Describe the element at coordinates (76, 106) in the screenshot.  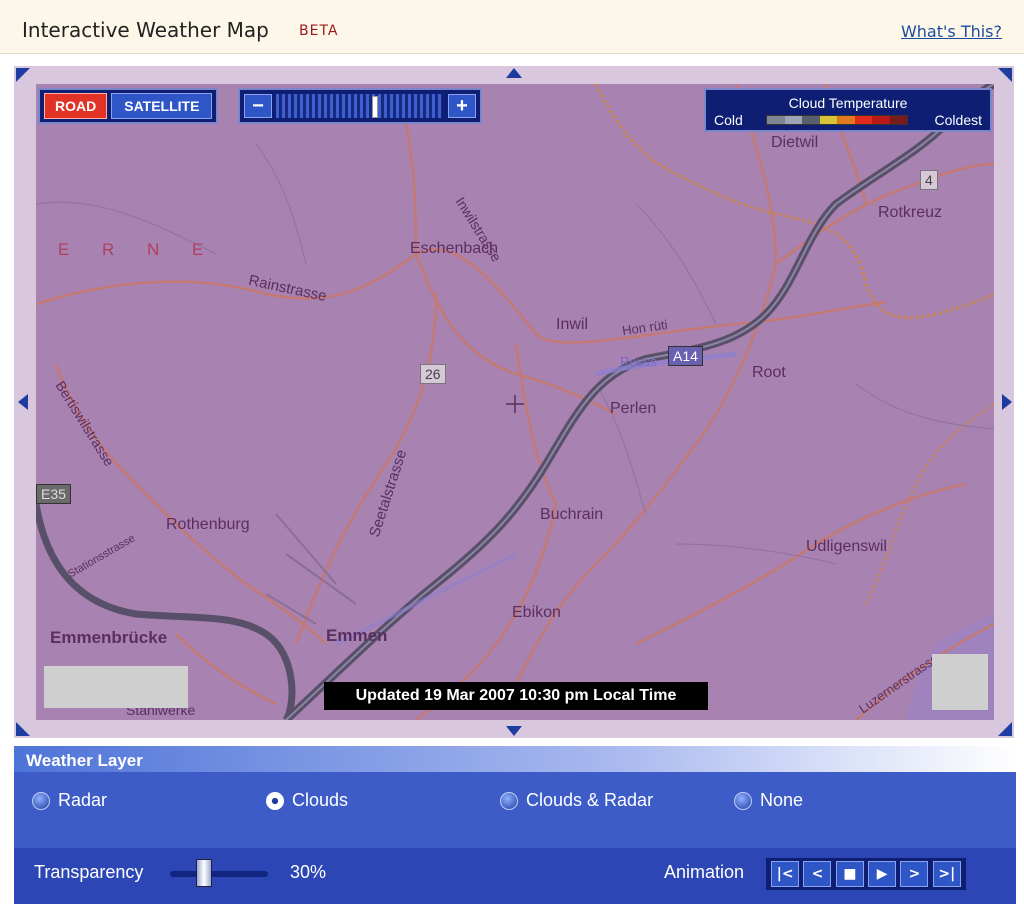
I see `road-button: ROAD` at that location.